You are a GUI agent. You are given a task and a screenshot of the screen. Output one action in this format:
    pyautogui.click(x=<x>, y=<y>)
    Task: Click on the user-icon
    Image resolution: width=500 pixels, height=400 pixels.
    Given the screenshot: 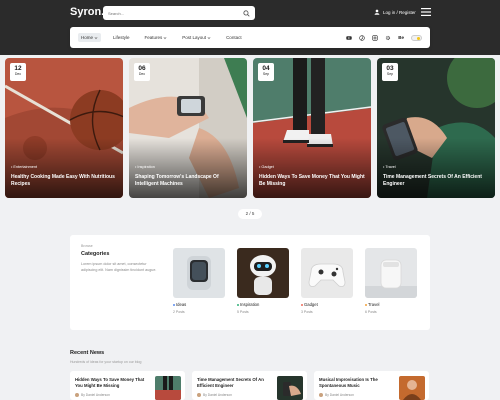 What is the action you would take?
    pyautogui.click(x=377, y=12)
    